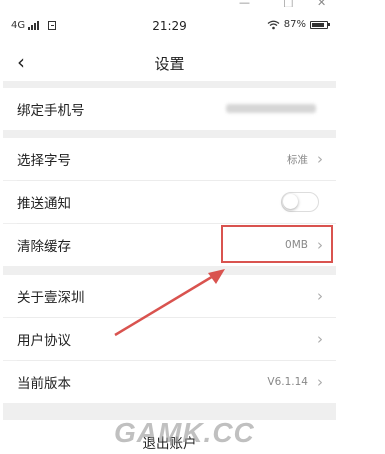 This screenshot has height=454, width=385. What do you see at coordinates (169, 303) in the screenshot?
I see `arrow-icon` at bounding box center [169, 303].